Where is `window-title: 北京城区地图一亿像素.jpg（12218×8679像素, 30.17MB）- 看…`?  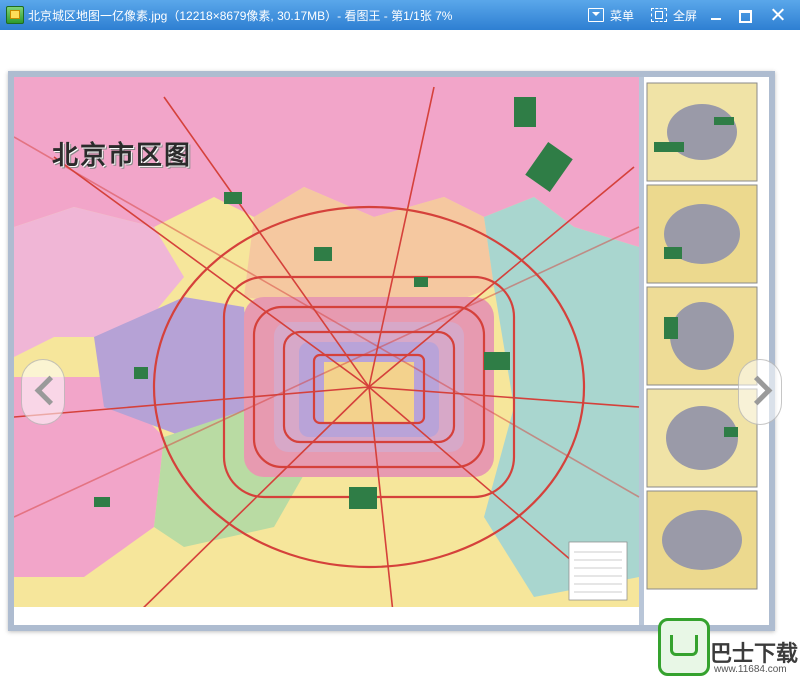
window-title: 北京城区地图一亿像素.jpg（12218×8679像素, 30.17MB）- 看… is located at coordinates (240, 16).